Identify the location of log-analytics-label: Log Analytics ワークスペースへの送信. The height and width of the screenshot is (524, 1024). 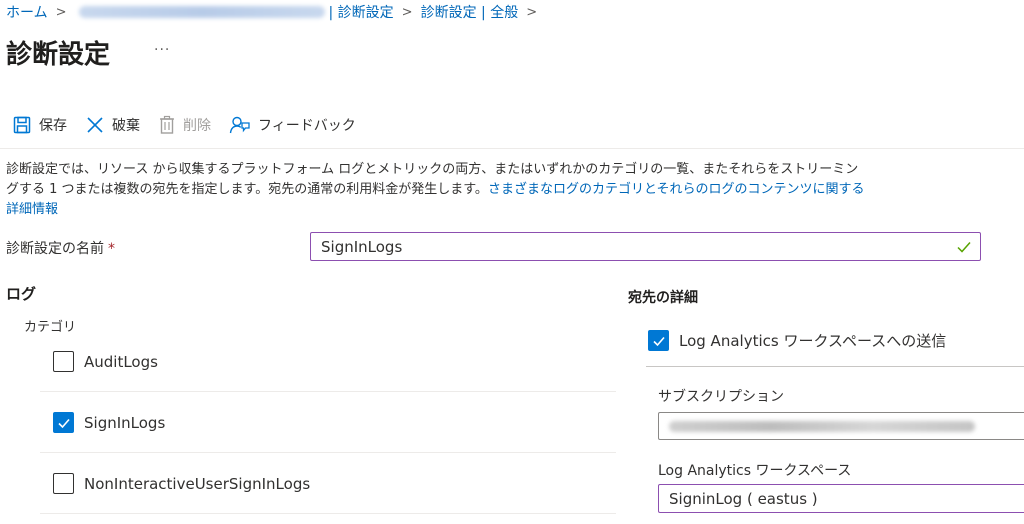
(812, 340).